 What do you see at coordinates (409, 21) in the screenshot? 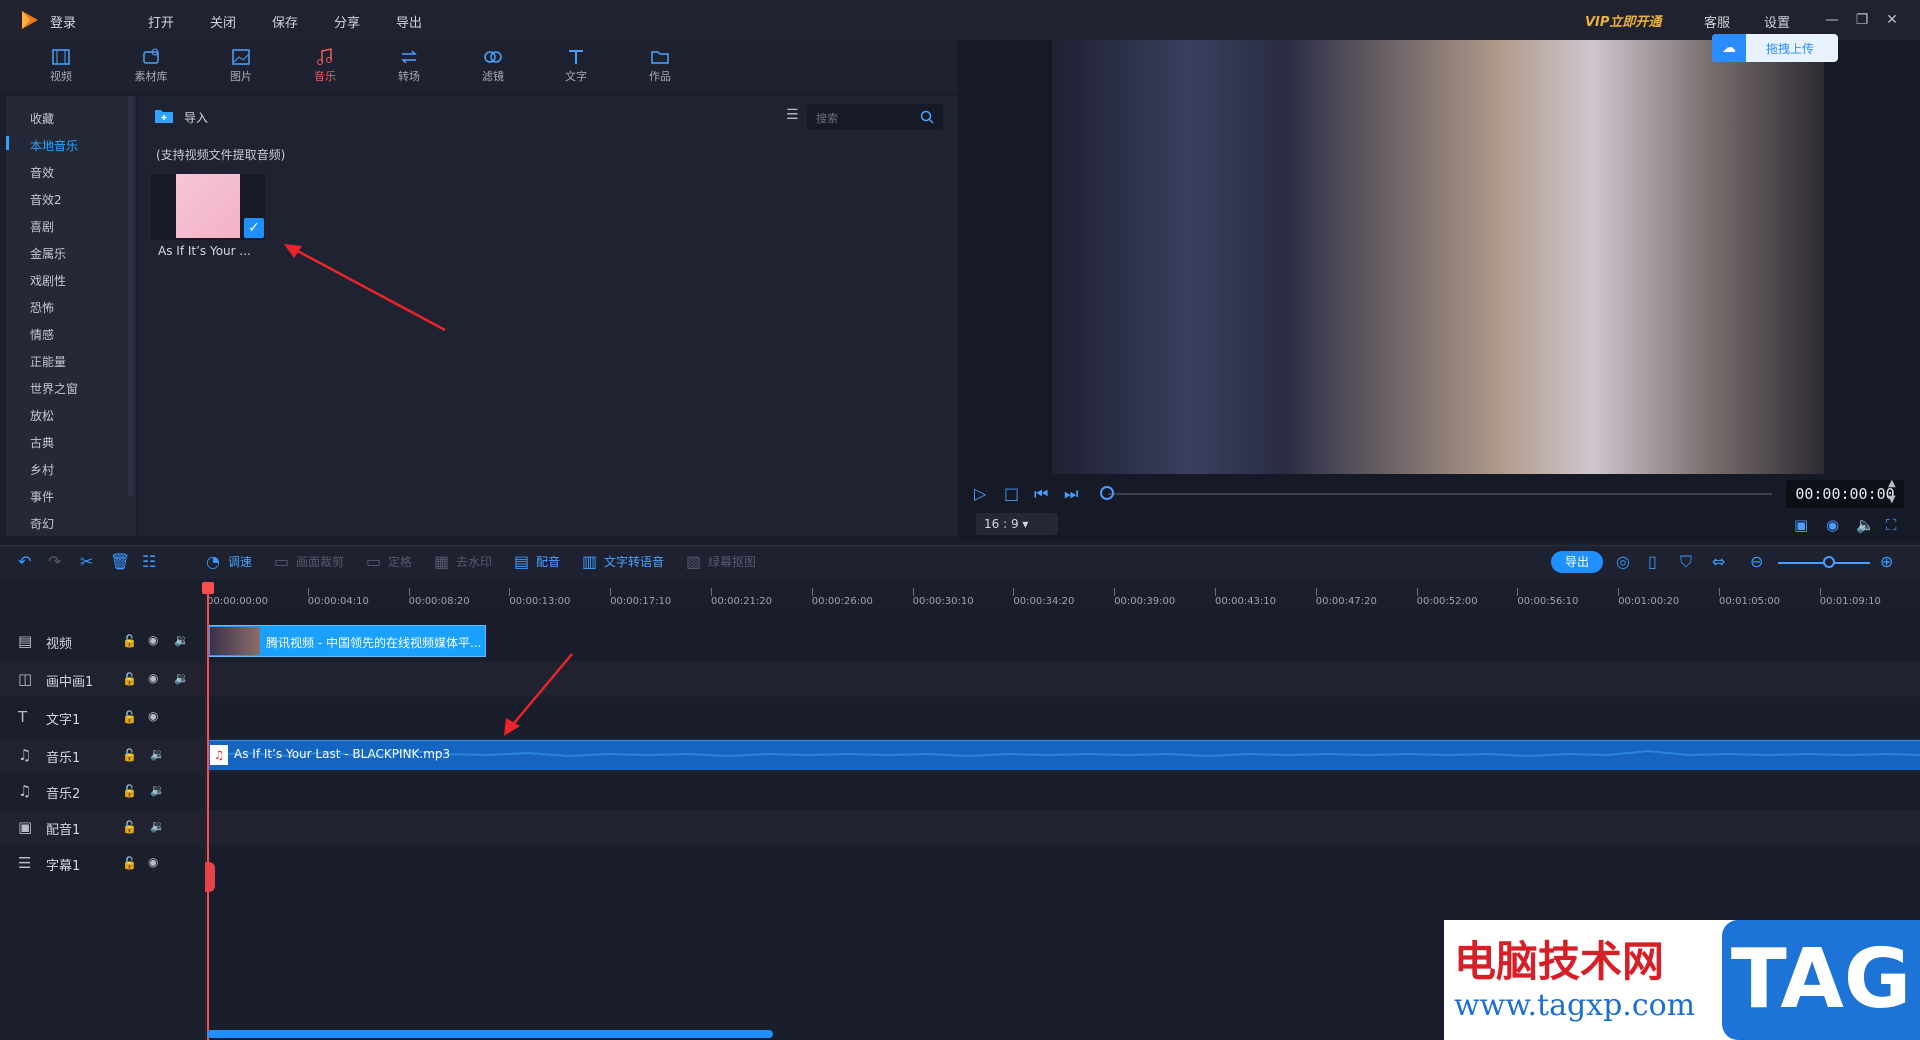
I see `menu-export: 导出` at bounding box center [409, 21].